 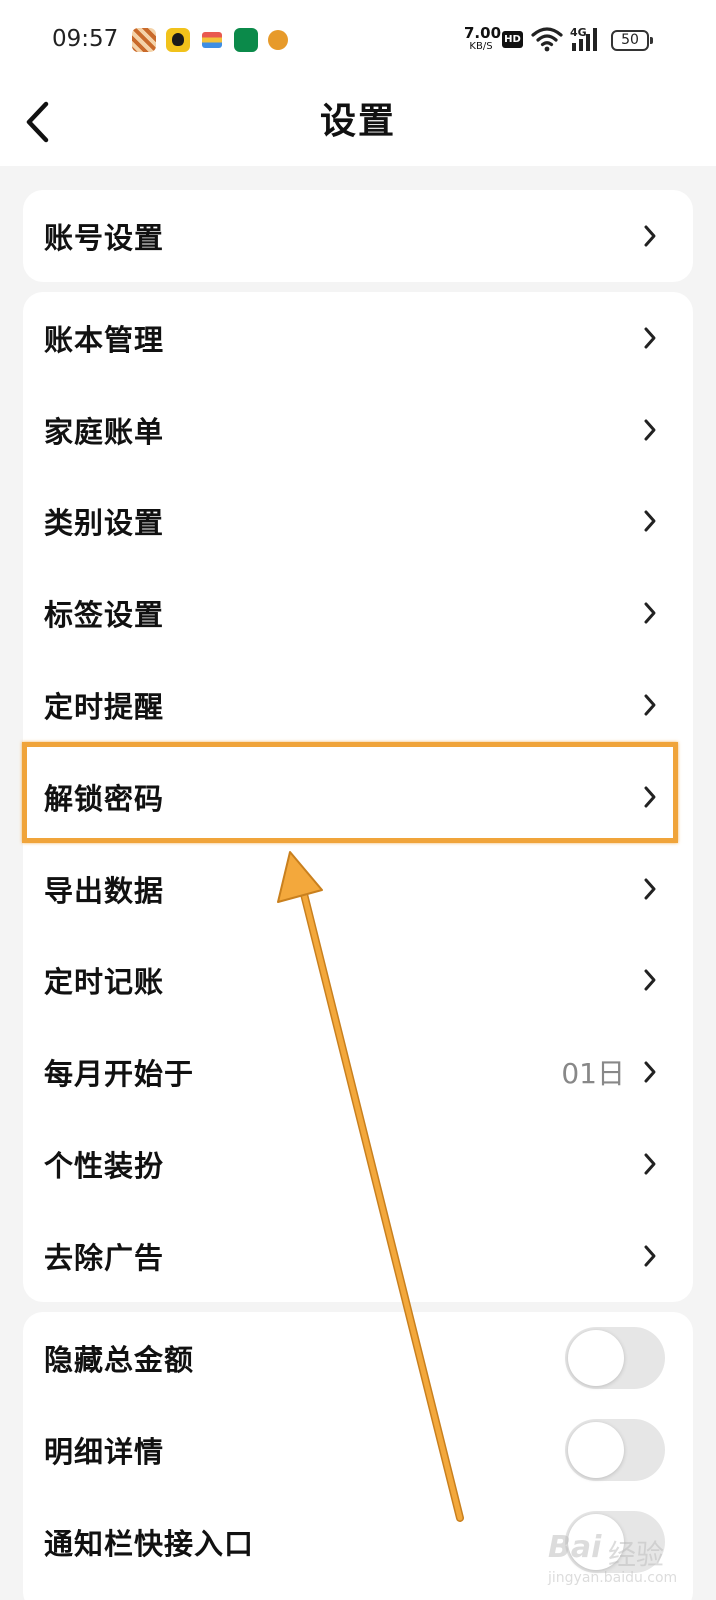 What do you see at coordinates (104, 523) in the screenshot?
I see `settings-item-label: 类别设置` at bounding box center [104, 523].